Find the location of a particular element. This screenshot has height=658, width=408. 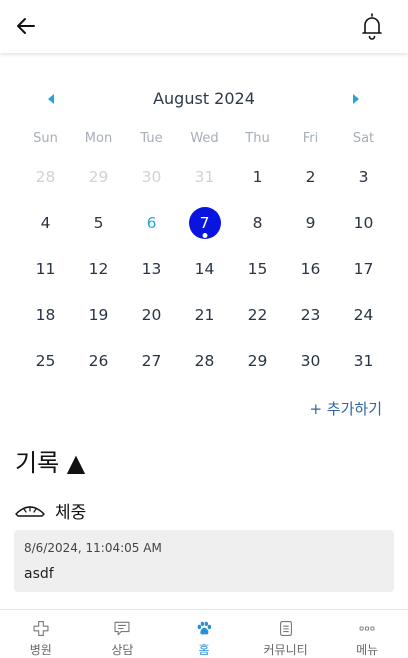

calendar-day: 11 is located at coordinates (45, 269).